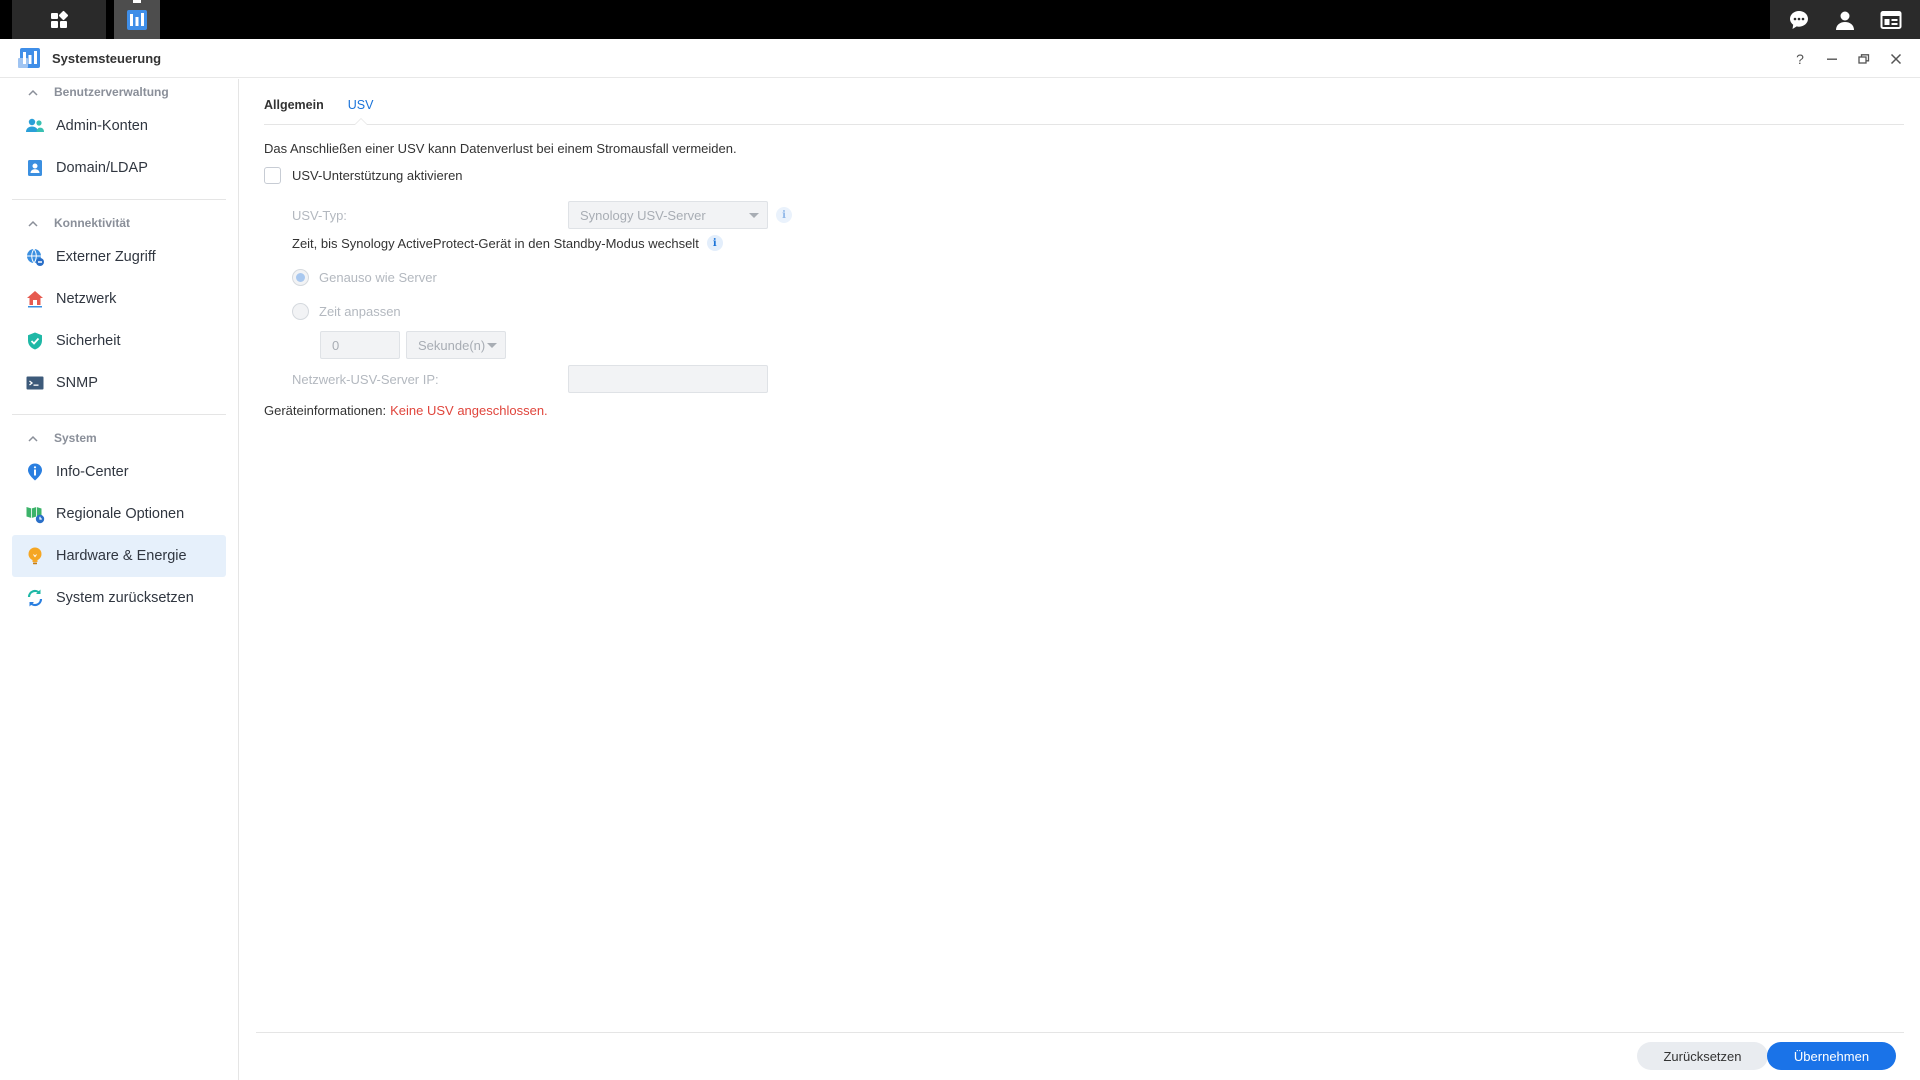 This screenshot has height=1080, width=1920. I want to click on restore-button, so click(1864, 59).